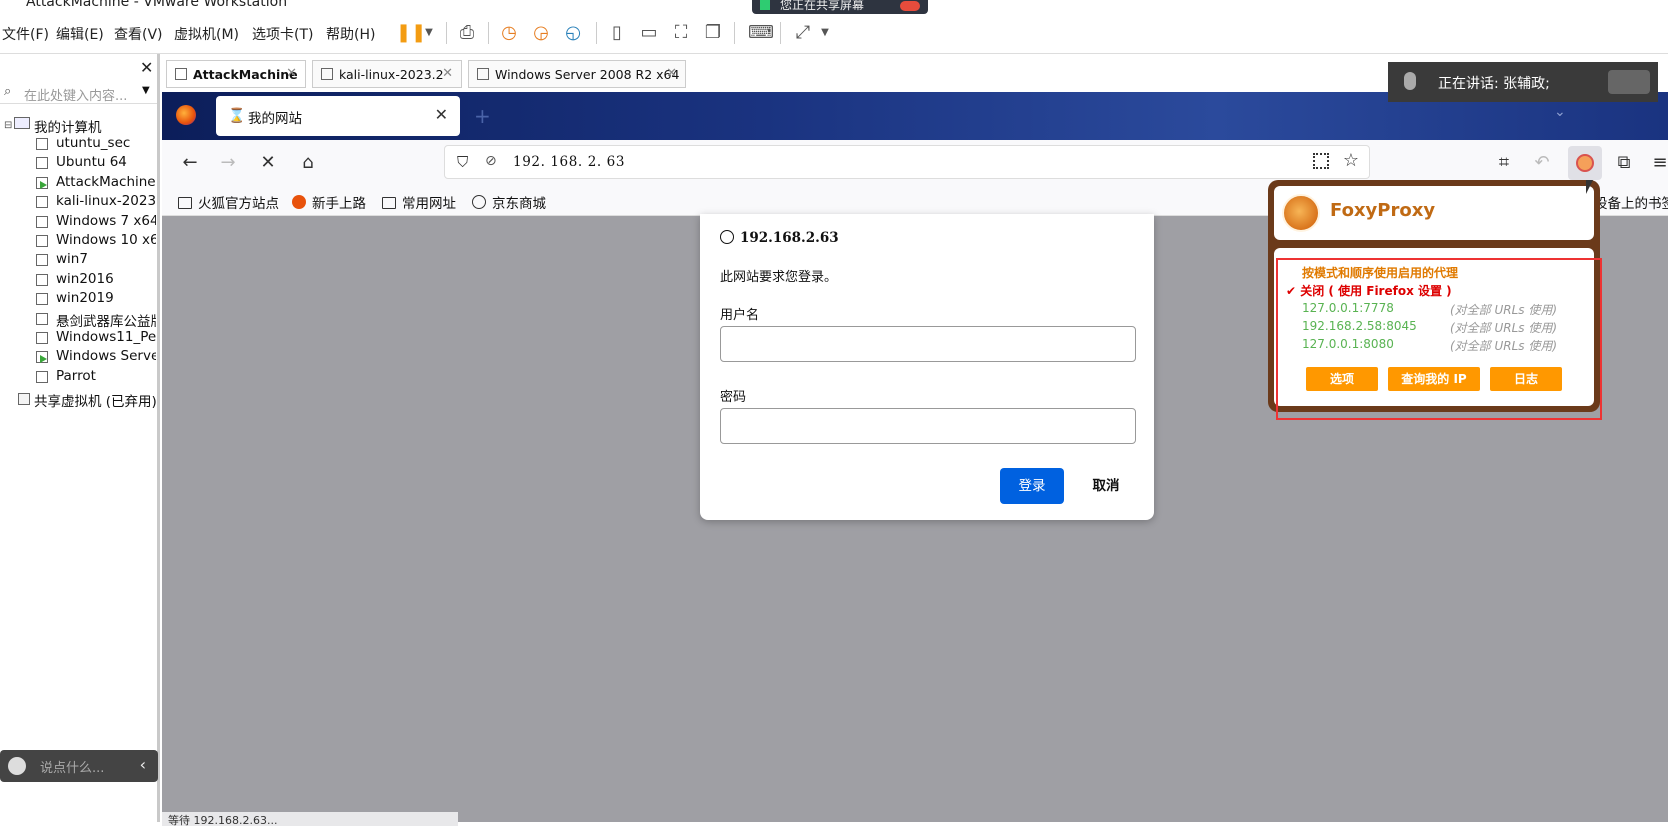  What do you see at coordinates (541, 33) in the screenshot?
I see `revert-snapshot-icon: ◶` at bounding box center [541, 33].